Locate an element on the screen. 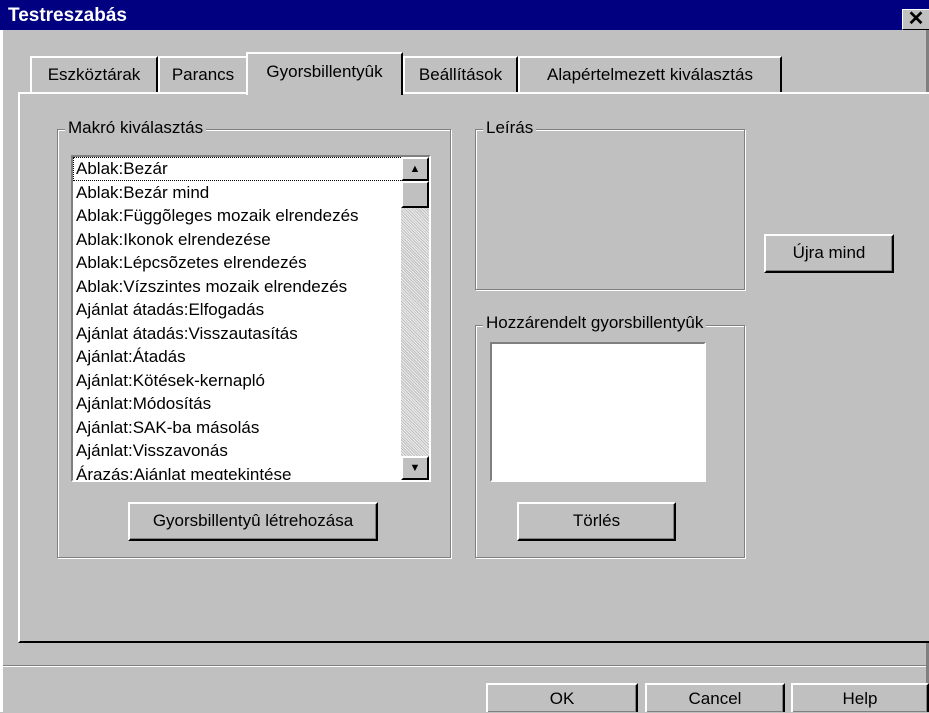  delete-label: Törlés is located at coordinates (596, 520).